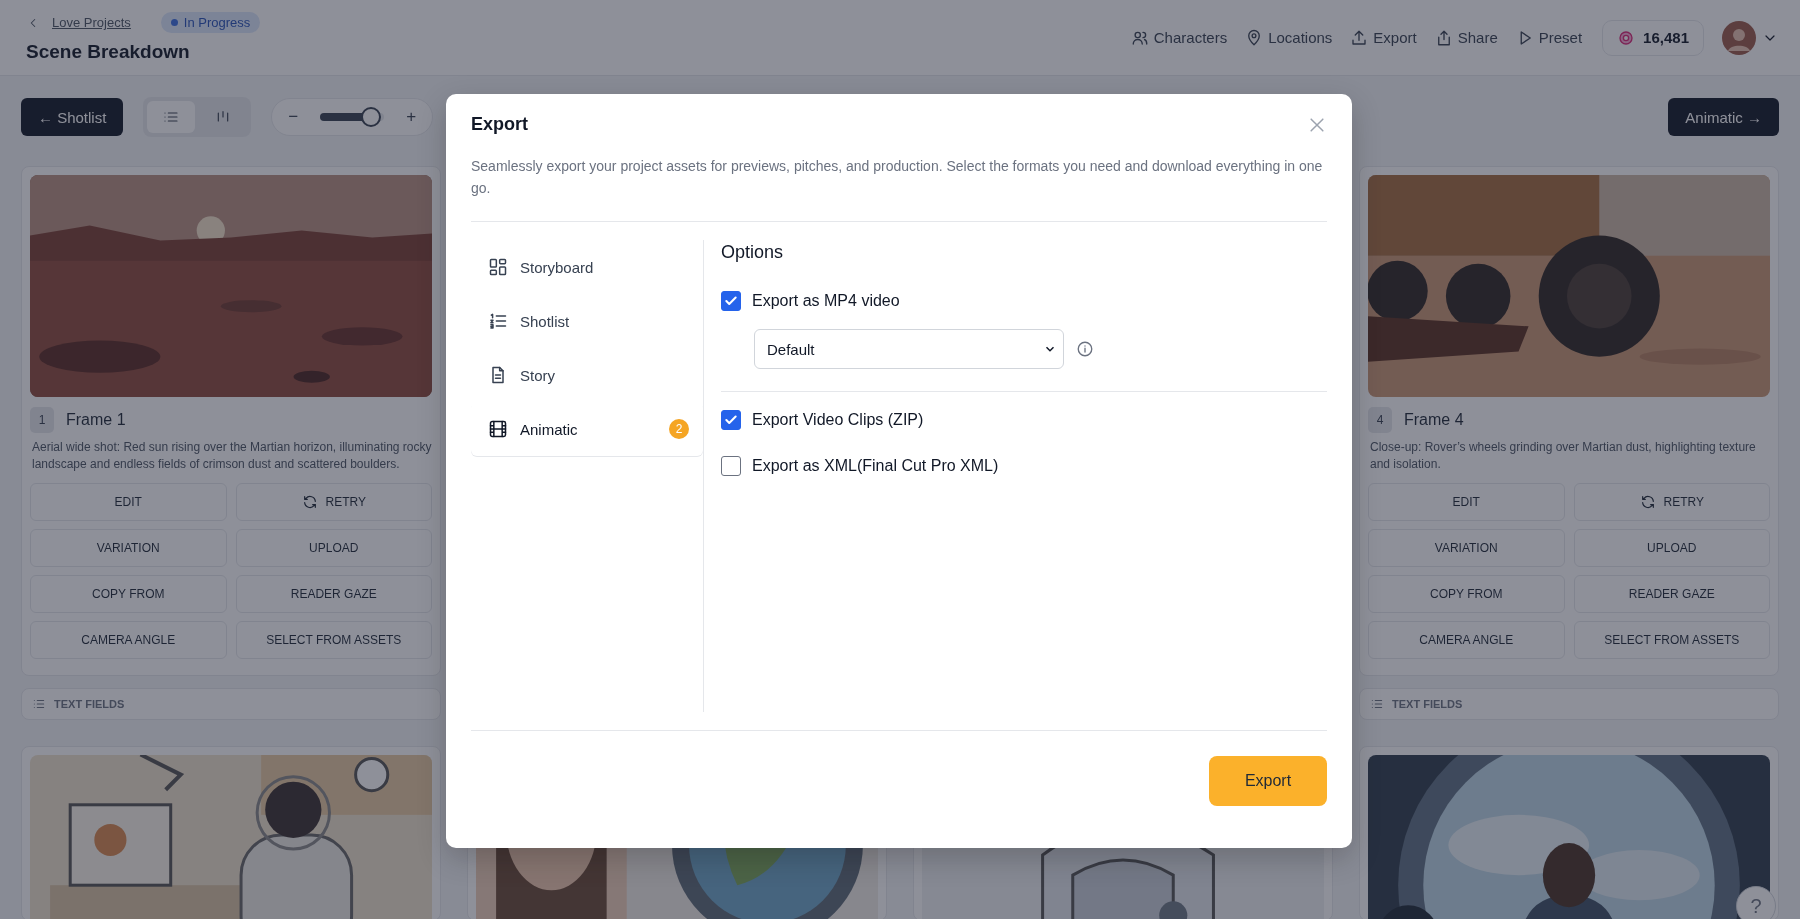 The image size is (1800, 919). What do you see at coordinates (498, 321) in the screenshot?
I see `numbered-list-icon` at bounding box center [498, 321].